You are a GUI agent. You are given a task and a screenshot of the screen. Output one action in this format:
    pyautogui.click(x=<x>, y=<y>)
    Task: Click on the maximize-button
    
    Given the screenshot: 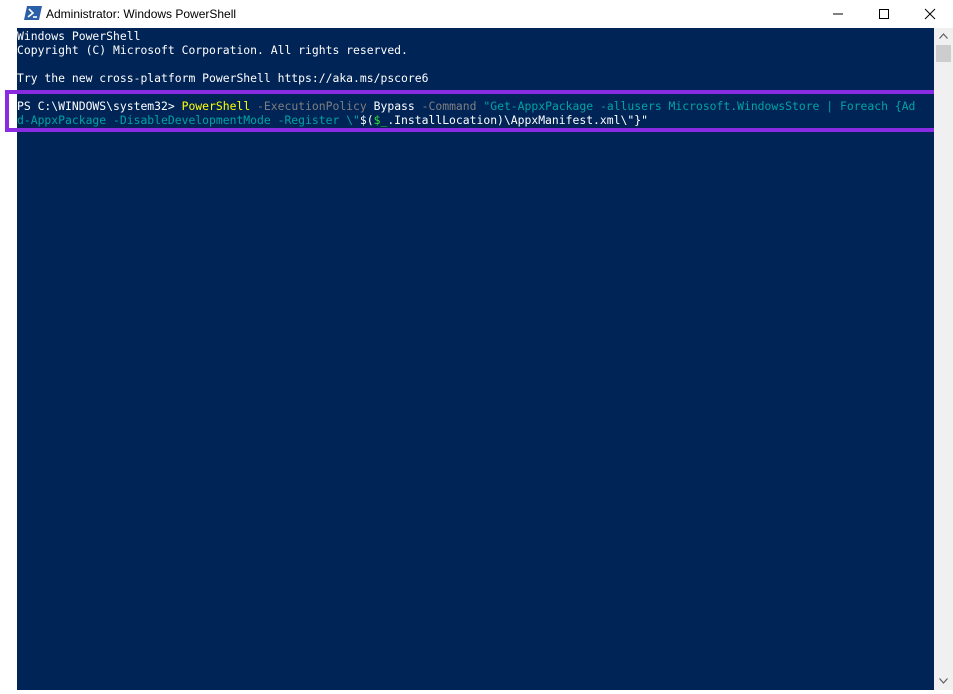 What is the action you would take?
    pyautogui.click(x=884, y=14)
    